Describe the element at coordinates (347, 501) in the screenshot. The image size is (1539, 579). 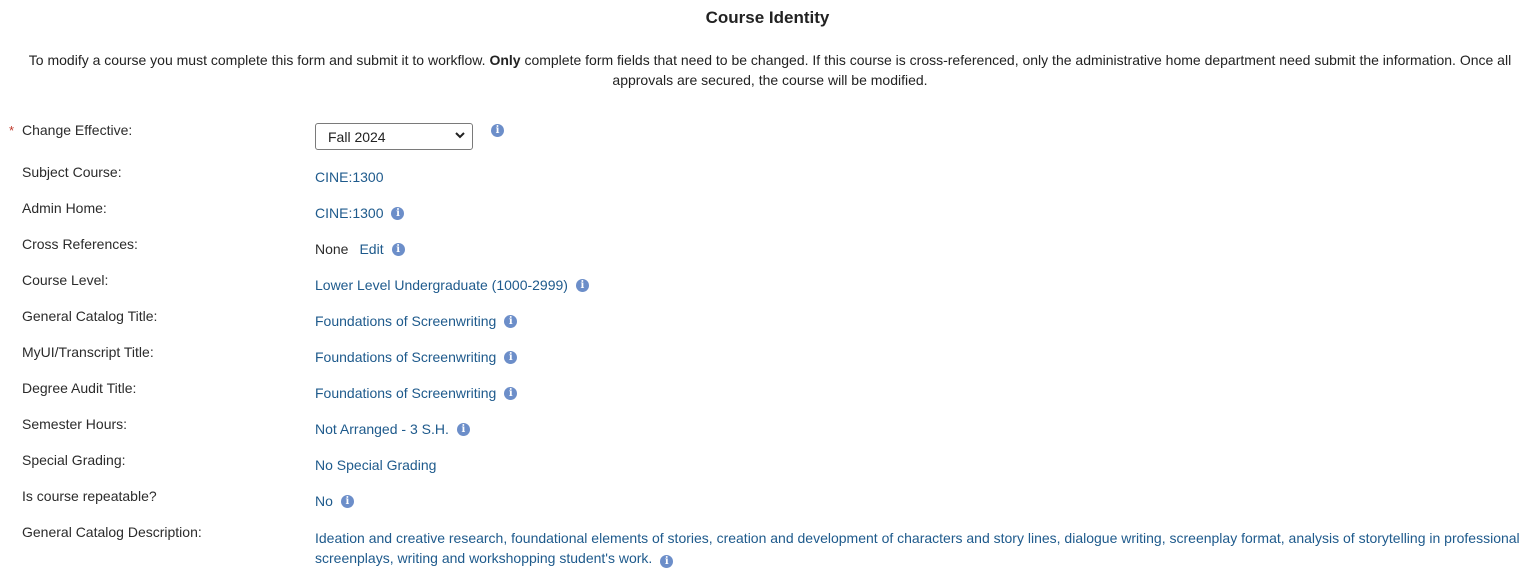
I see `repeatable-info-icon: i` at that location.